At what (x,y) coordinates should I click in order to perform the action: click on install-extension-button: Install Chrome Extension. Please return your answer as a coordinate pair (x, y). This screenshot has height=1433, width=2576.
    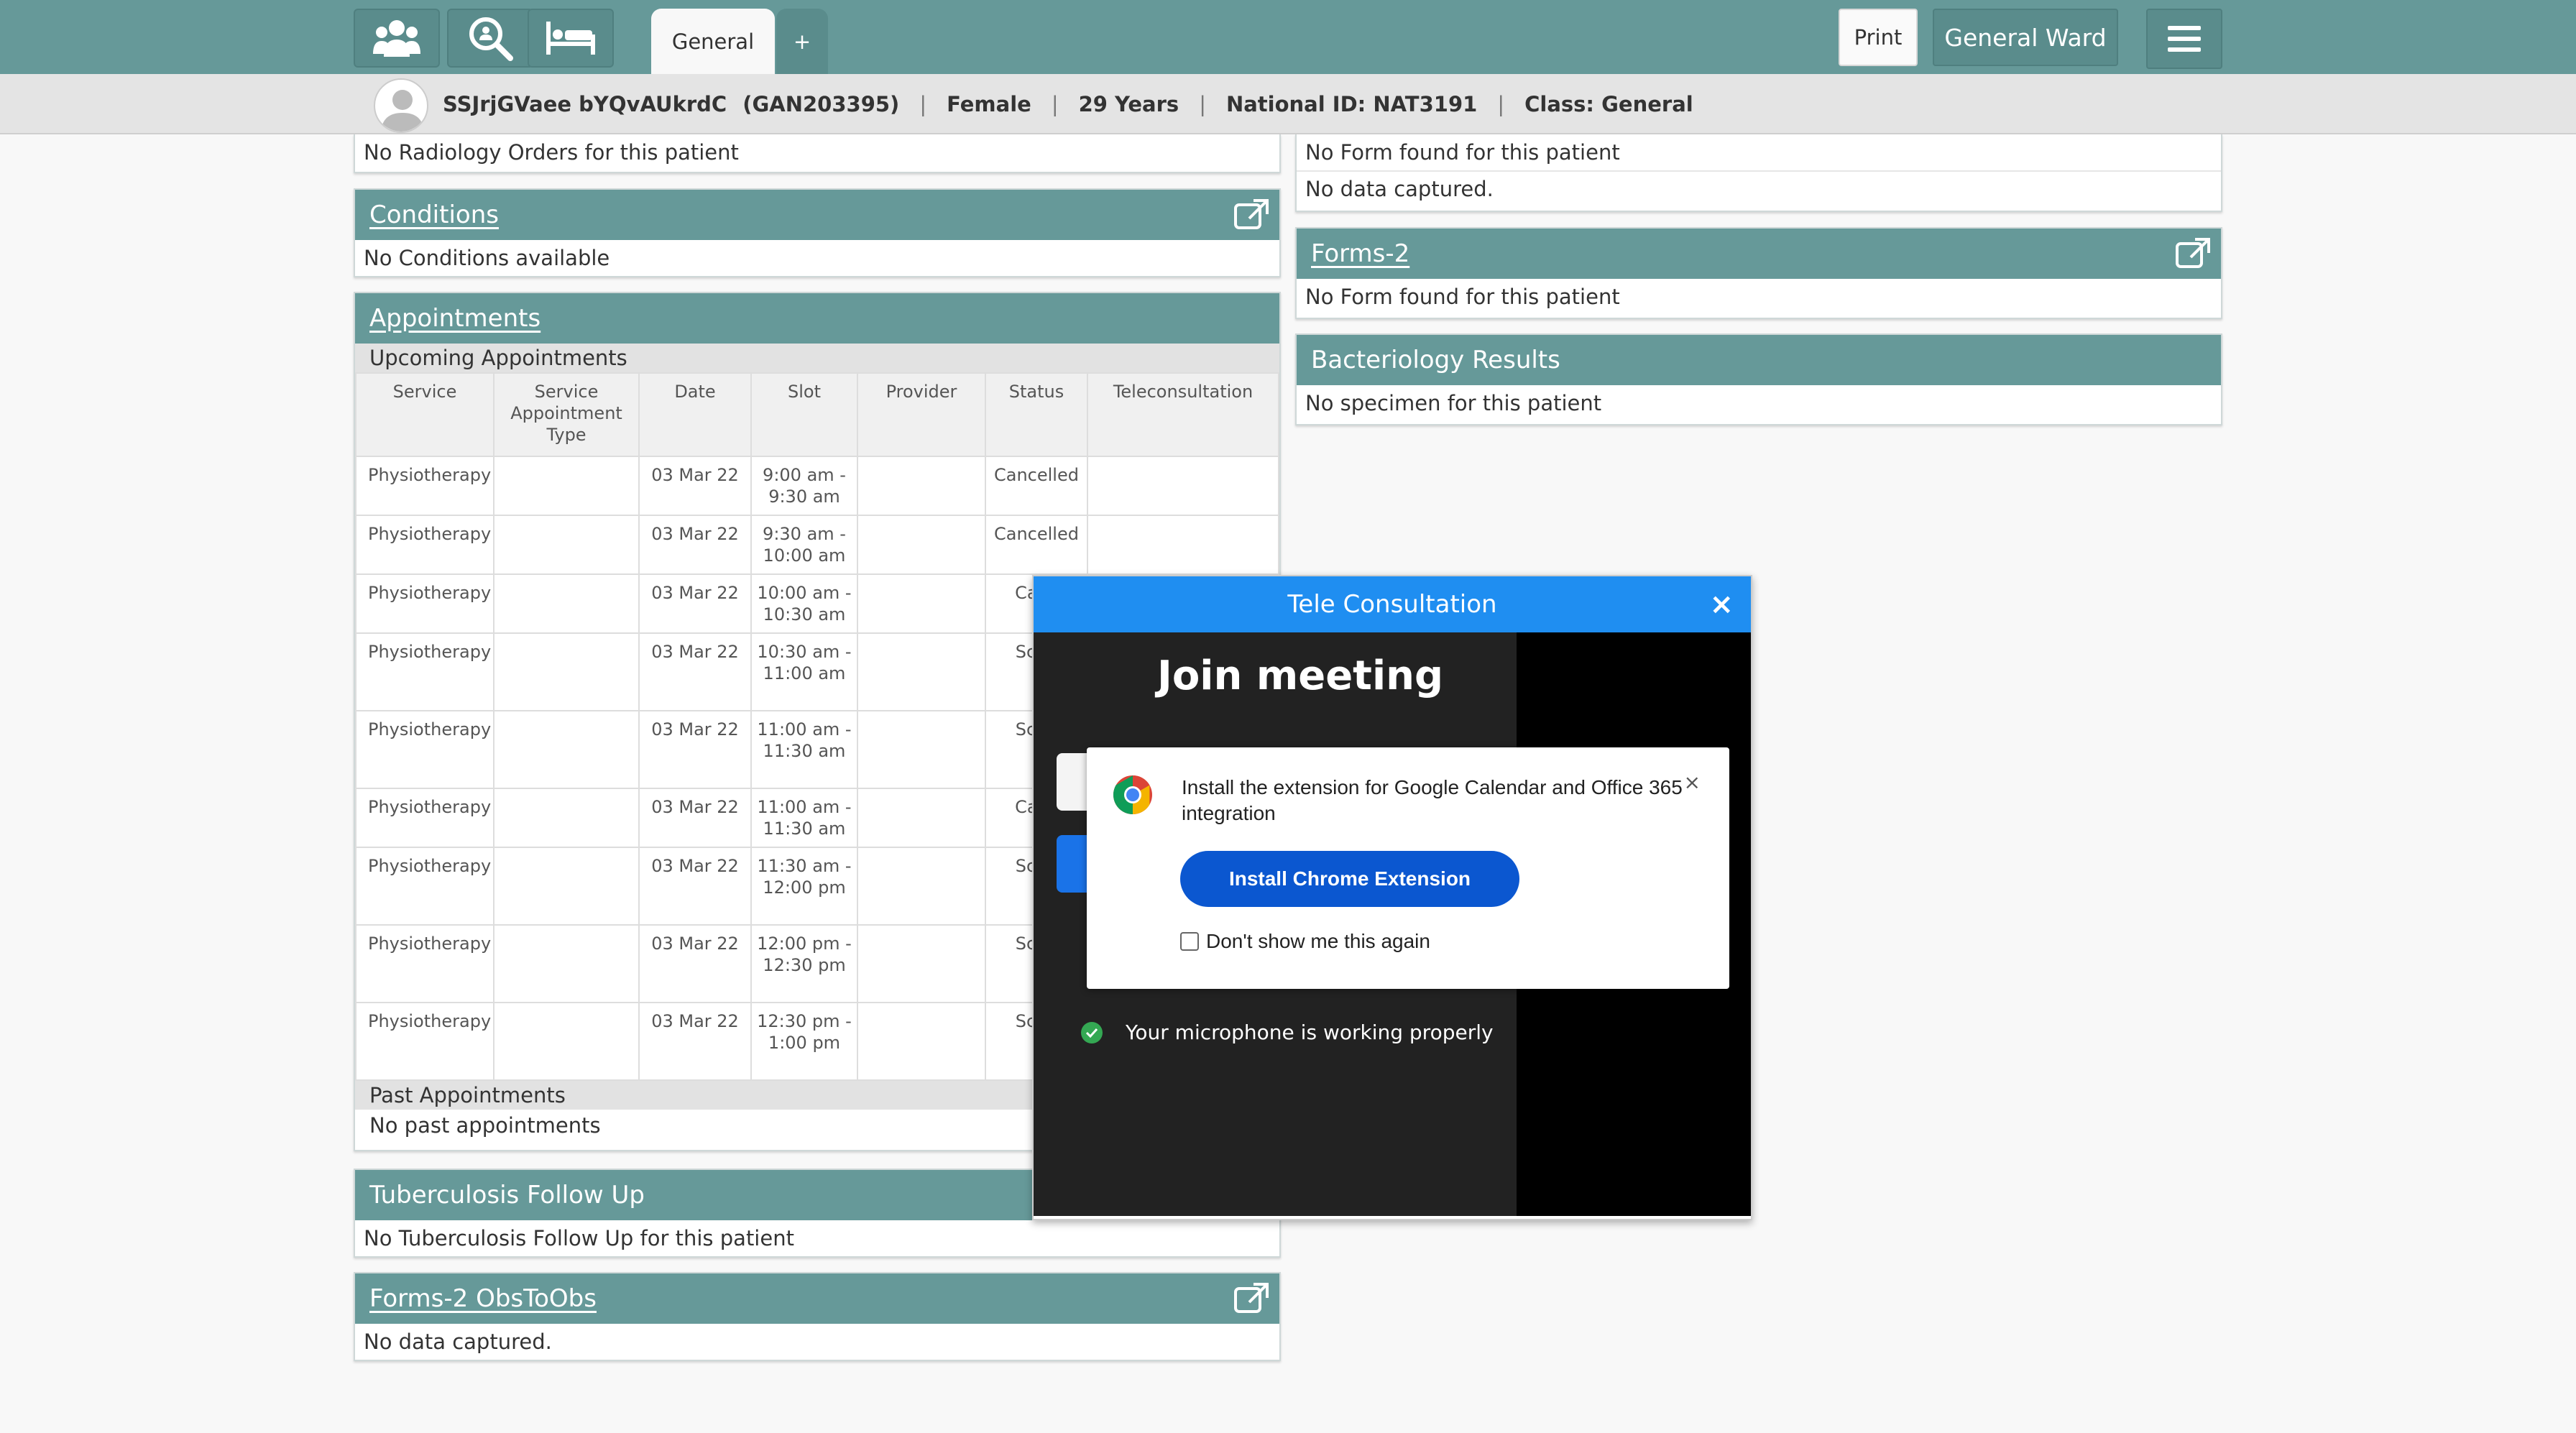
    Looking at the image, I should click on (1349, 879).